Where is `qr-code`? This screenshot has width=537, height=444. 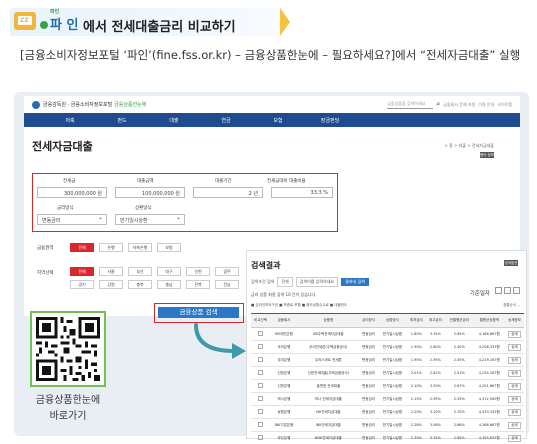 qr-code is located at coordinates (68, 349).